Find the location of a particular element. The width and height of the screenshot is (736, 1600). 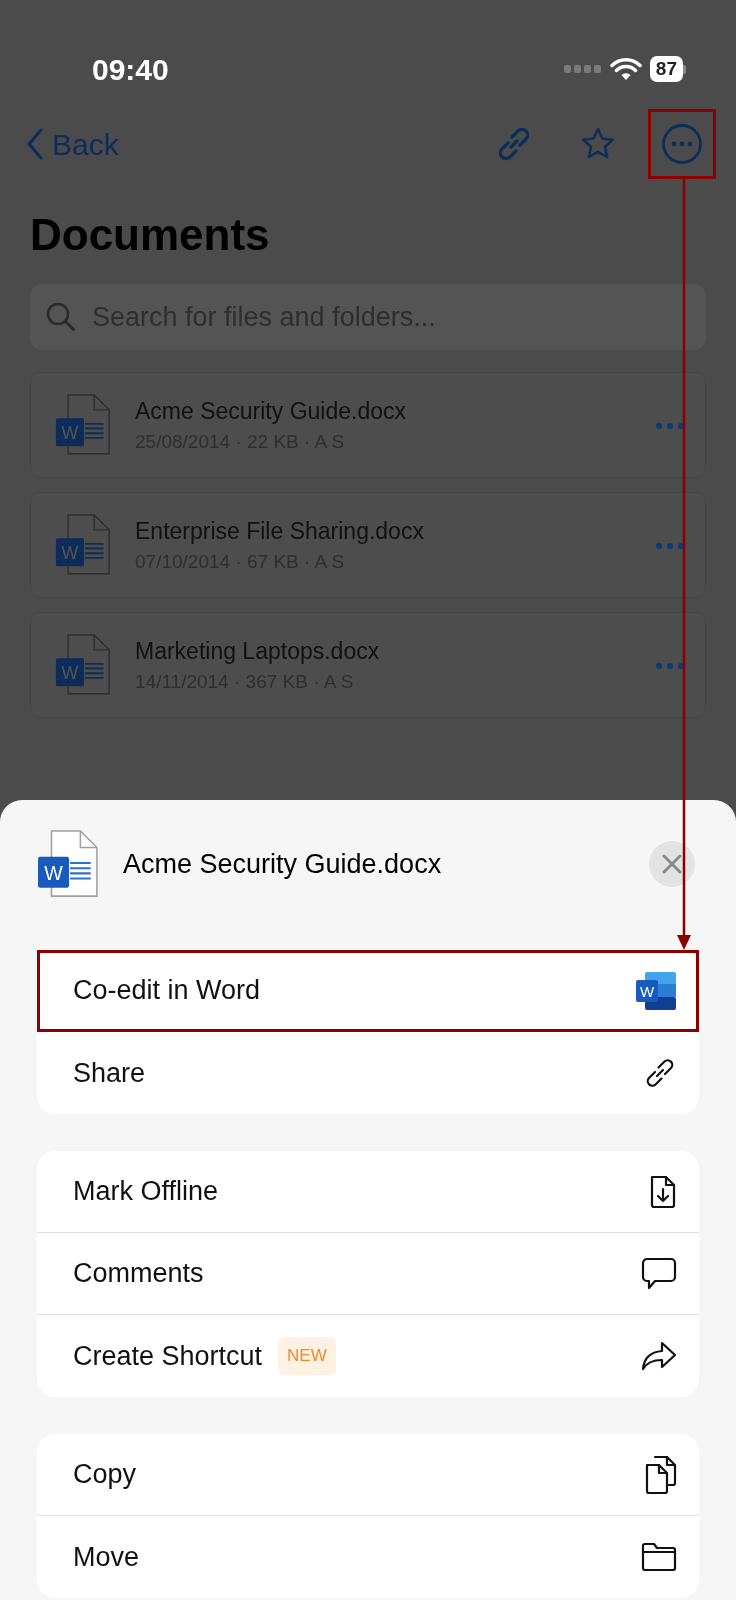

file-name: Enterprise File Sharing.docx is located at coordinates (279, 531).